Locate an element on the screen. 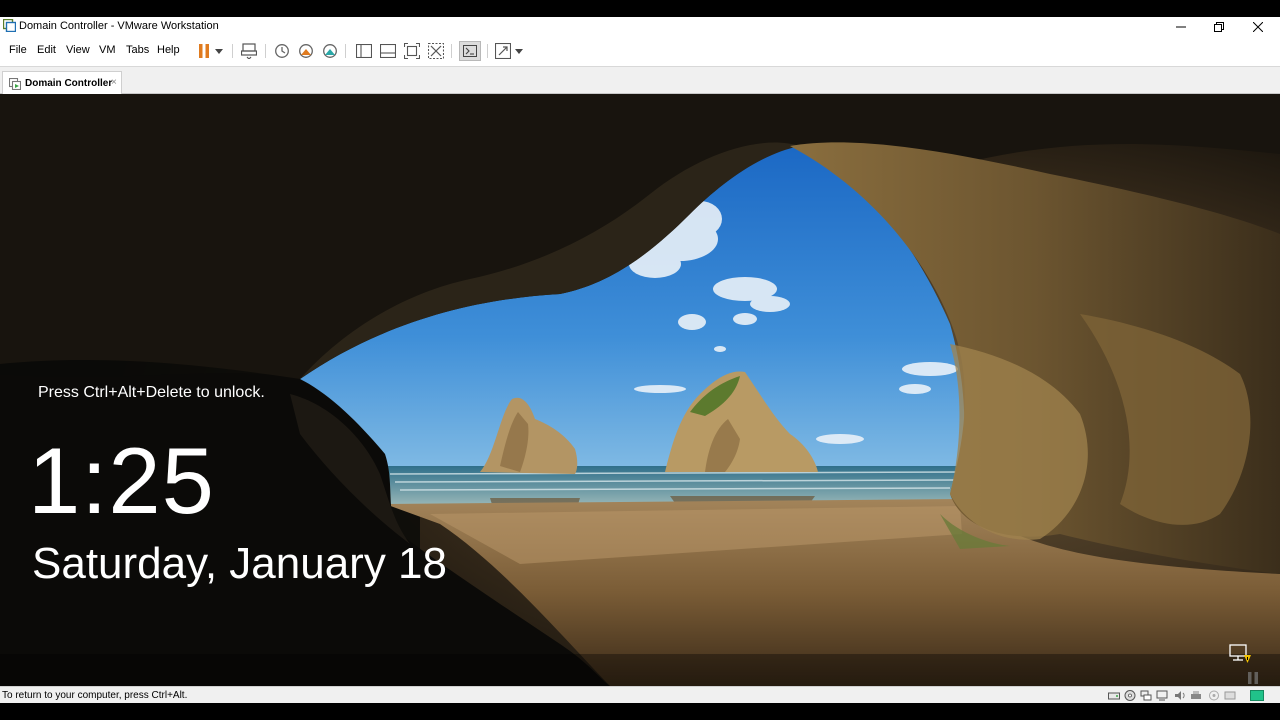 The width and height of the screenshot is (1280, 720). send-ctrl-alt-del-button is located at coordinates (249, 51).